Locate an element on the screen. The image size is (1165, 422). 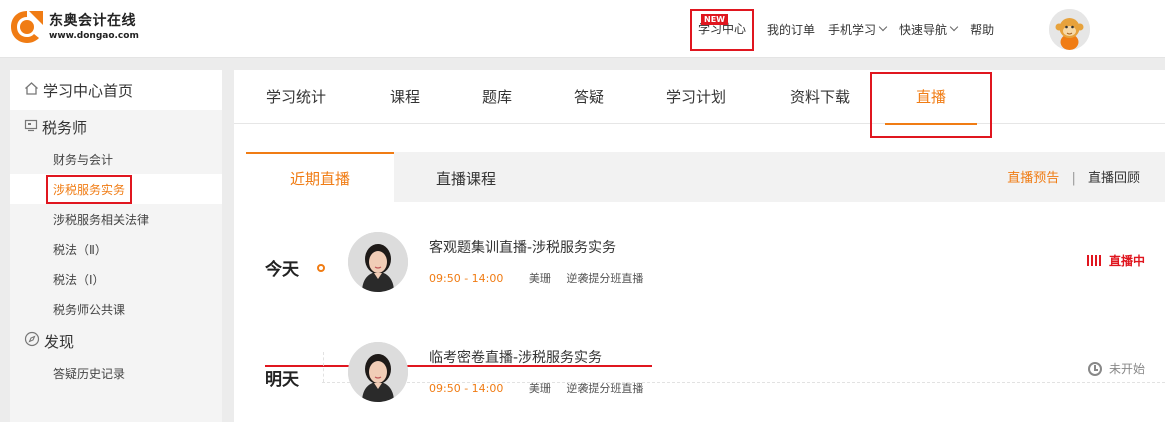
tab-downloads: 资料下载 is located at coordinates (820, 97).